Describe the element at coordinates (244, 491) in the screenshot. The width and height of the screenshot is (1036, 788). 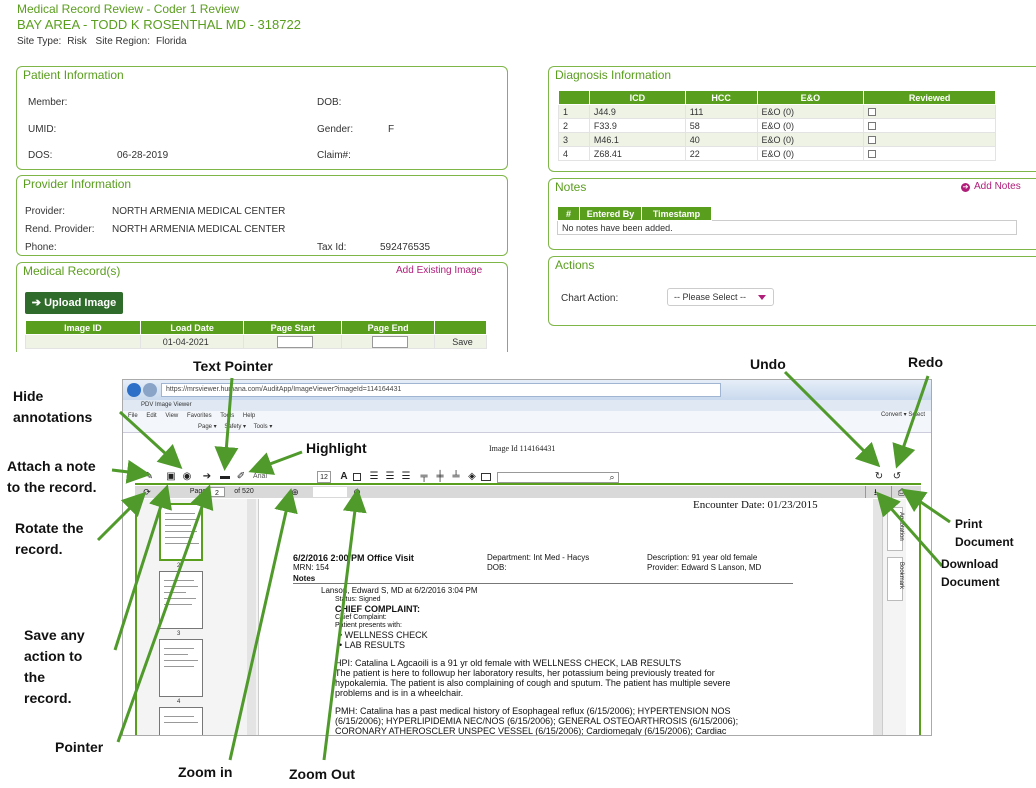
I see `page-count: of 520` at that location.